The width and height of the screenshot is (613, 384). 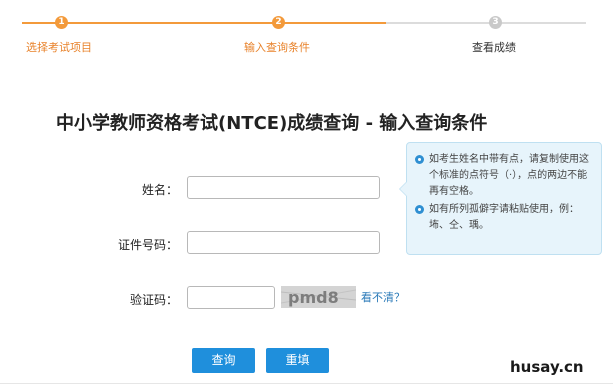 What do you see at coordinates (159, 190) in the screenshot?
I see `name-label: 姓名：` at bounding box center [159, 190].